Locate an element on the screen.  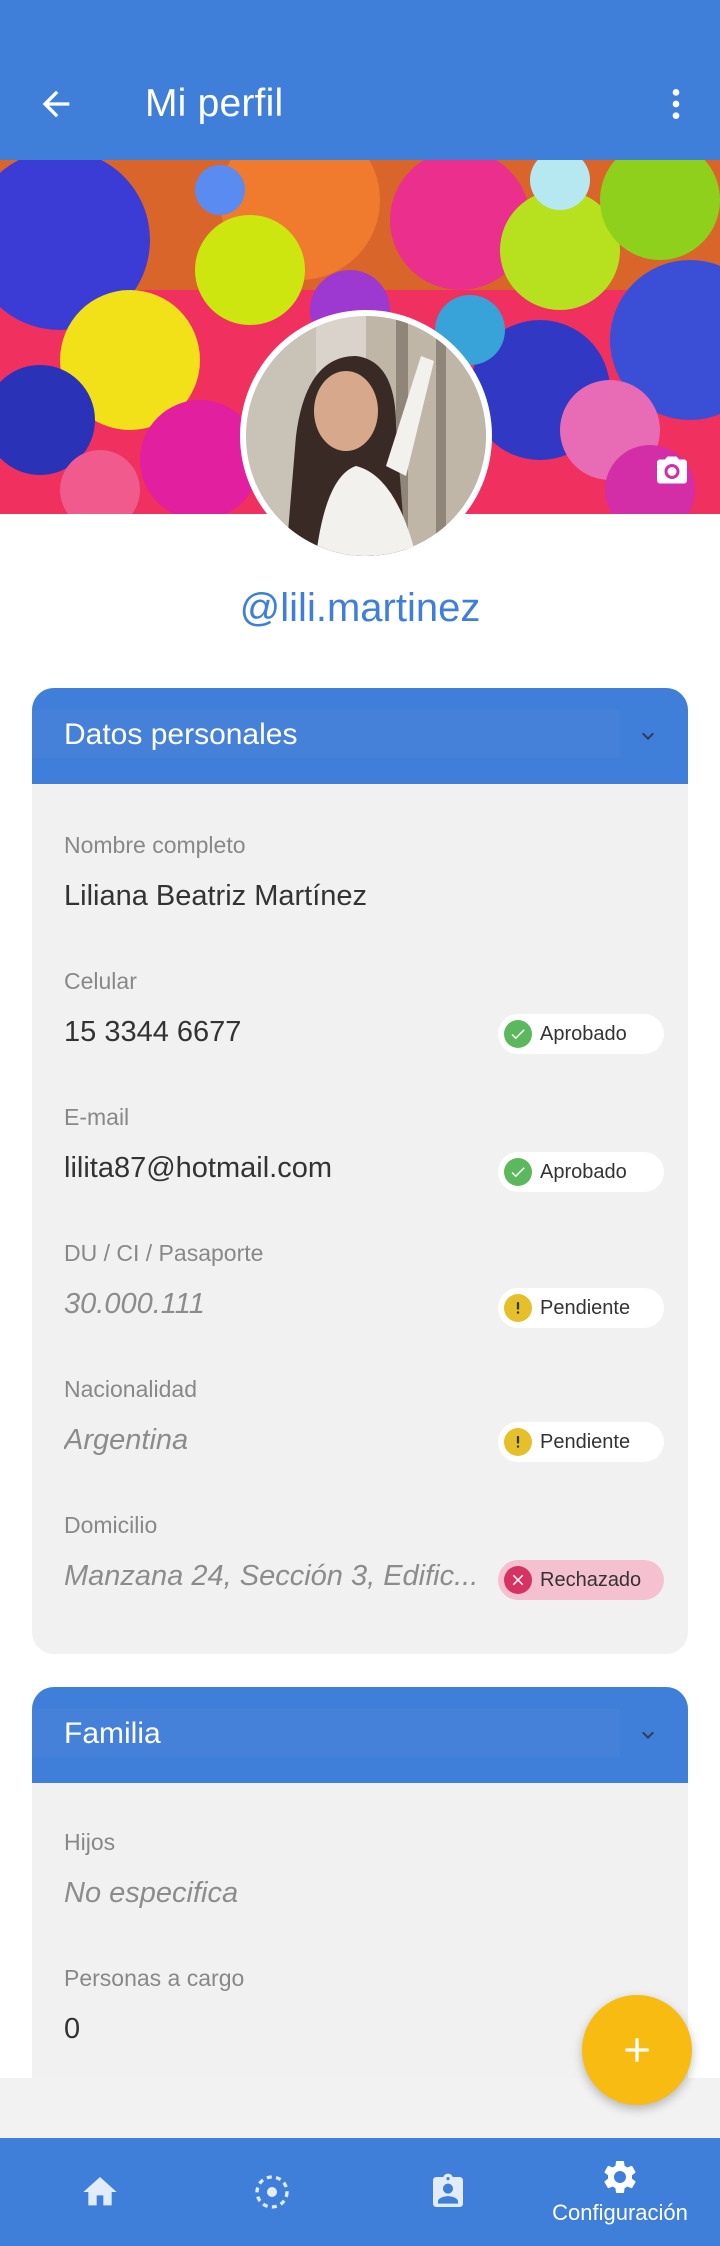
field-children: Hijos No especifica is located at coordinates (364, 1870).